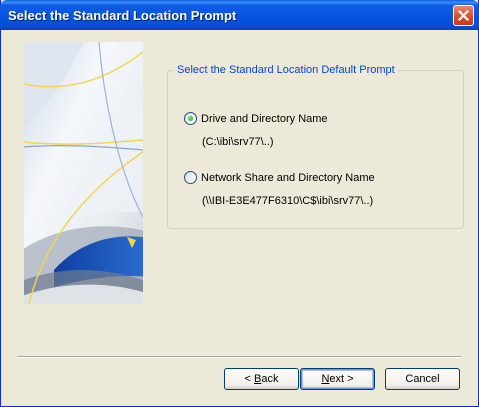 This screenshot has height=407, width=479. I want to click on cancel-button: Cancel, so click(422, 379).